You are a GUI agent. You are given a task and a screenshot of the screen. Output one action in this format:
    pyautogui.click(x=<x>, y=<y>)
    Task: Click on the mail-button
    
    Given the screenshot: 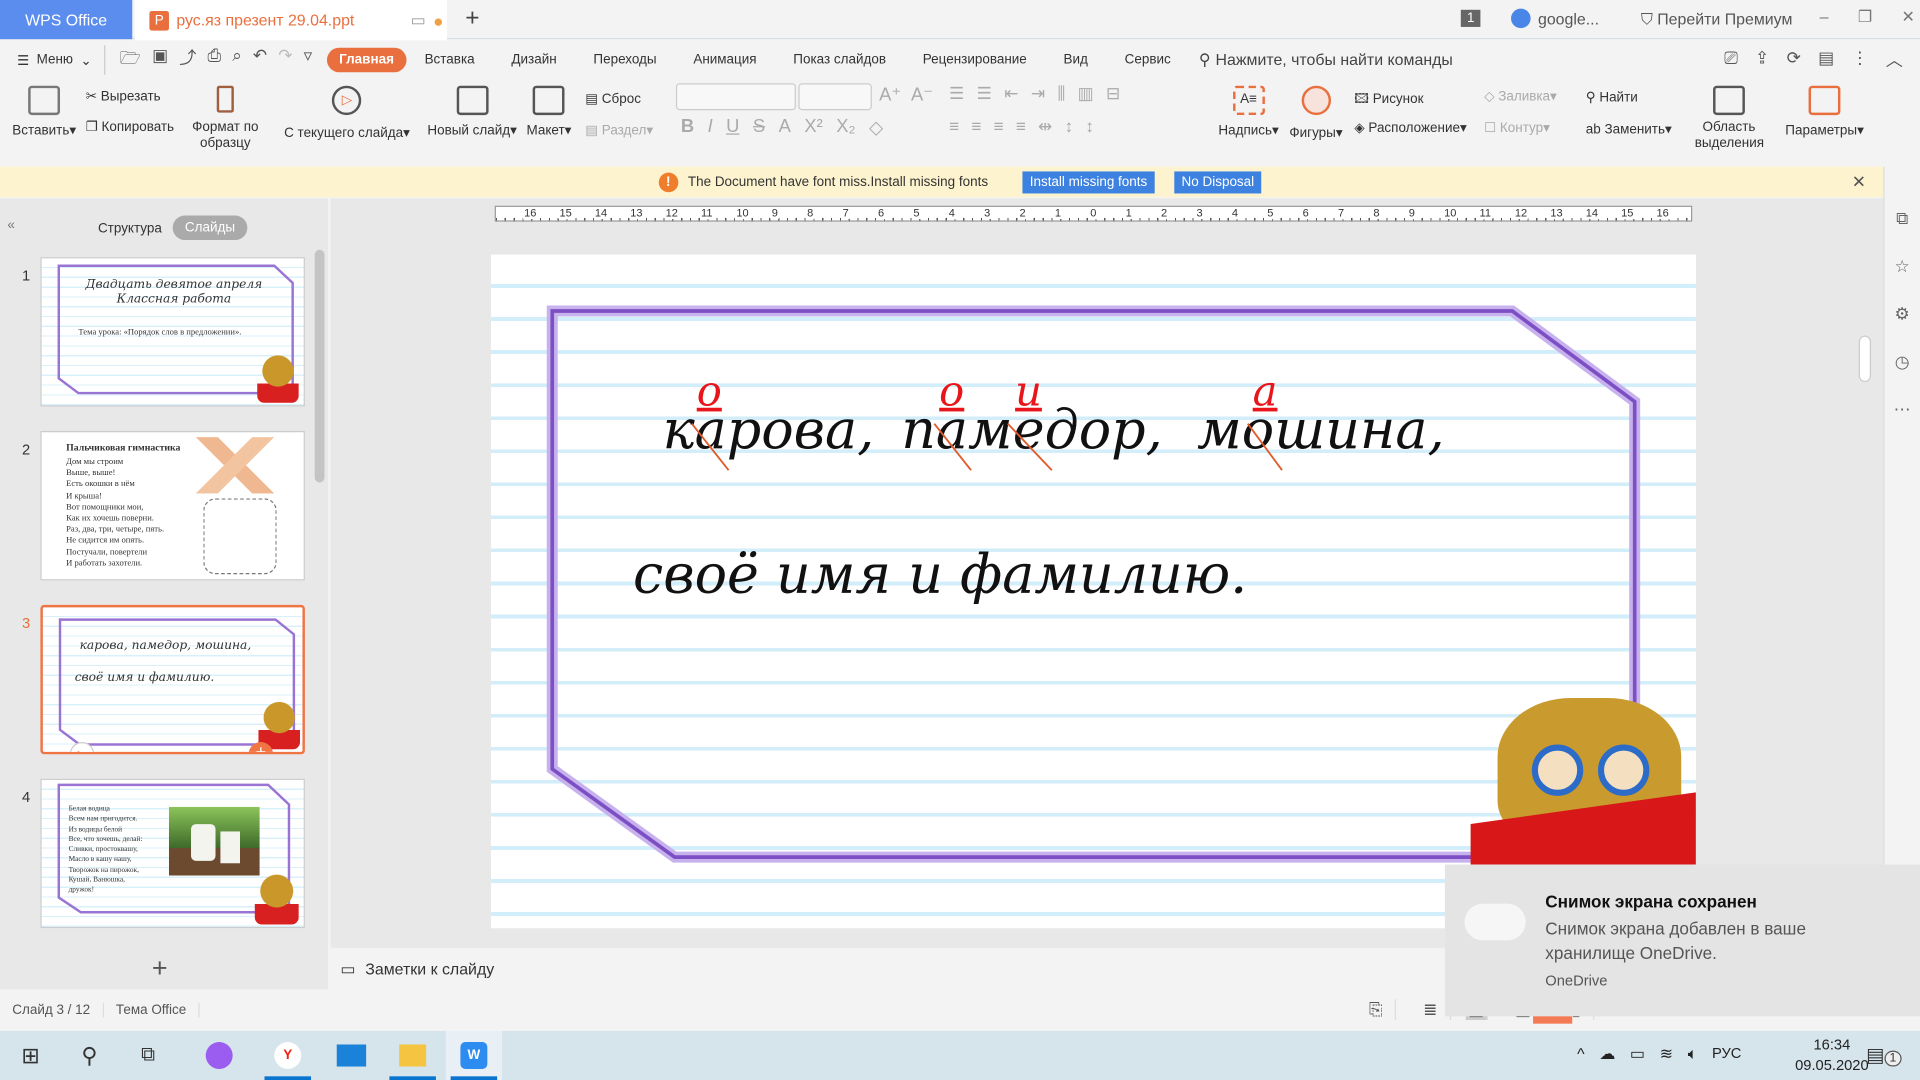 What is the action you would take?
    pyautogui.click(x=351, y=1055)
    